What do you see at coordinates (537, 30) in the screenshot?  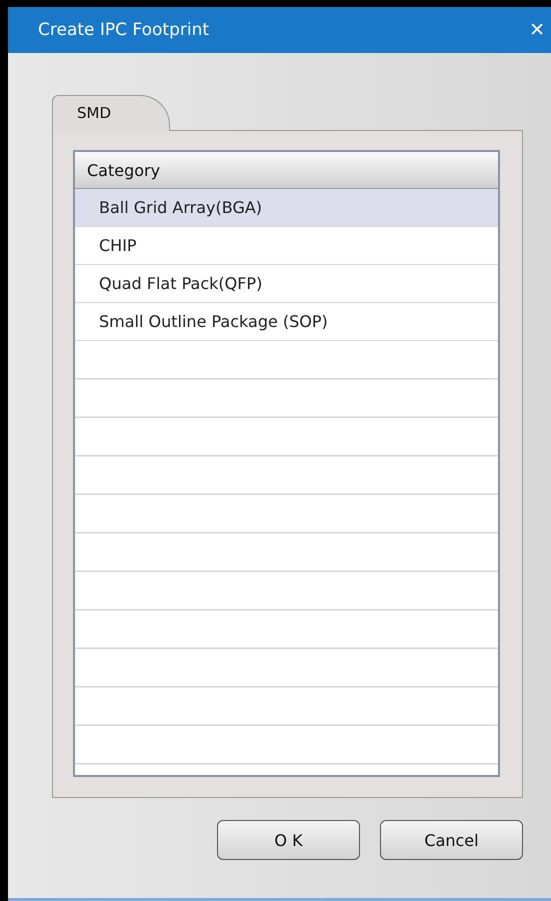 I see `close-button: ✕` at bounding box center [537, 30].